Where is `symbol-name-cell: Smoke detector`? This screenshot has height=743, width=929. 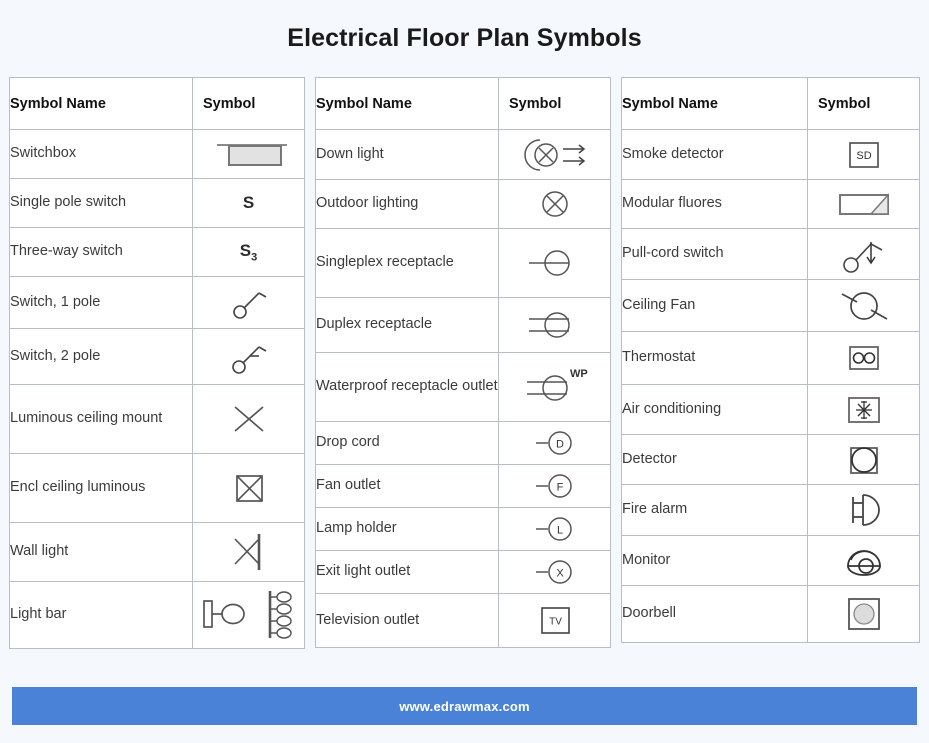
symbol-name-cell: Smoke detector is located at coordinates (714, 154).